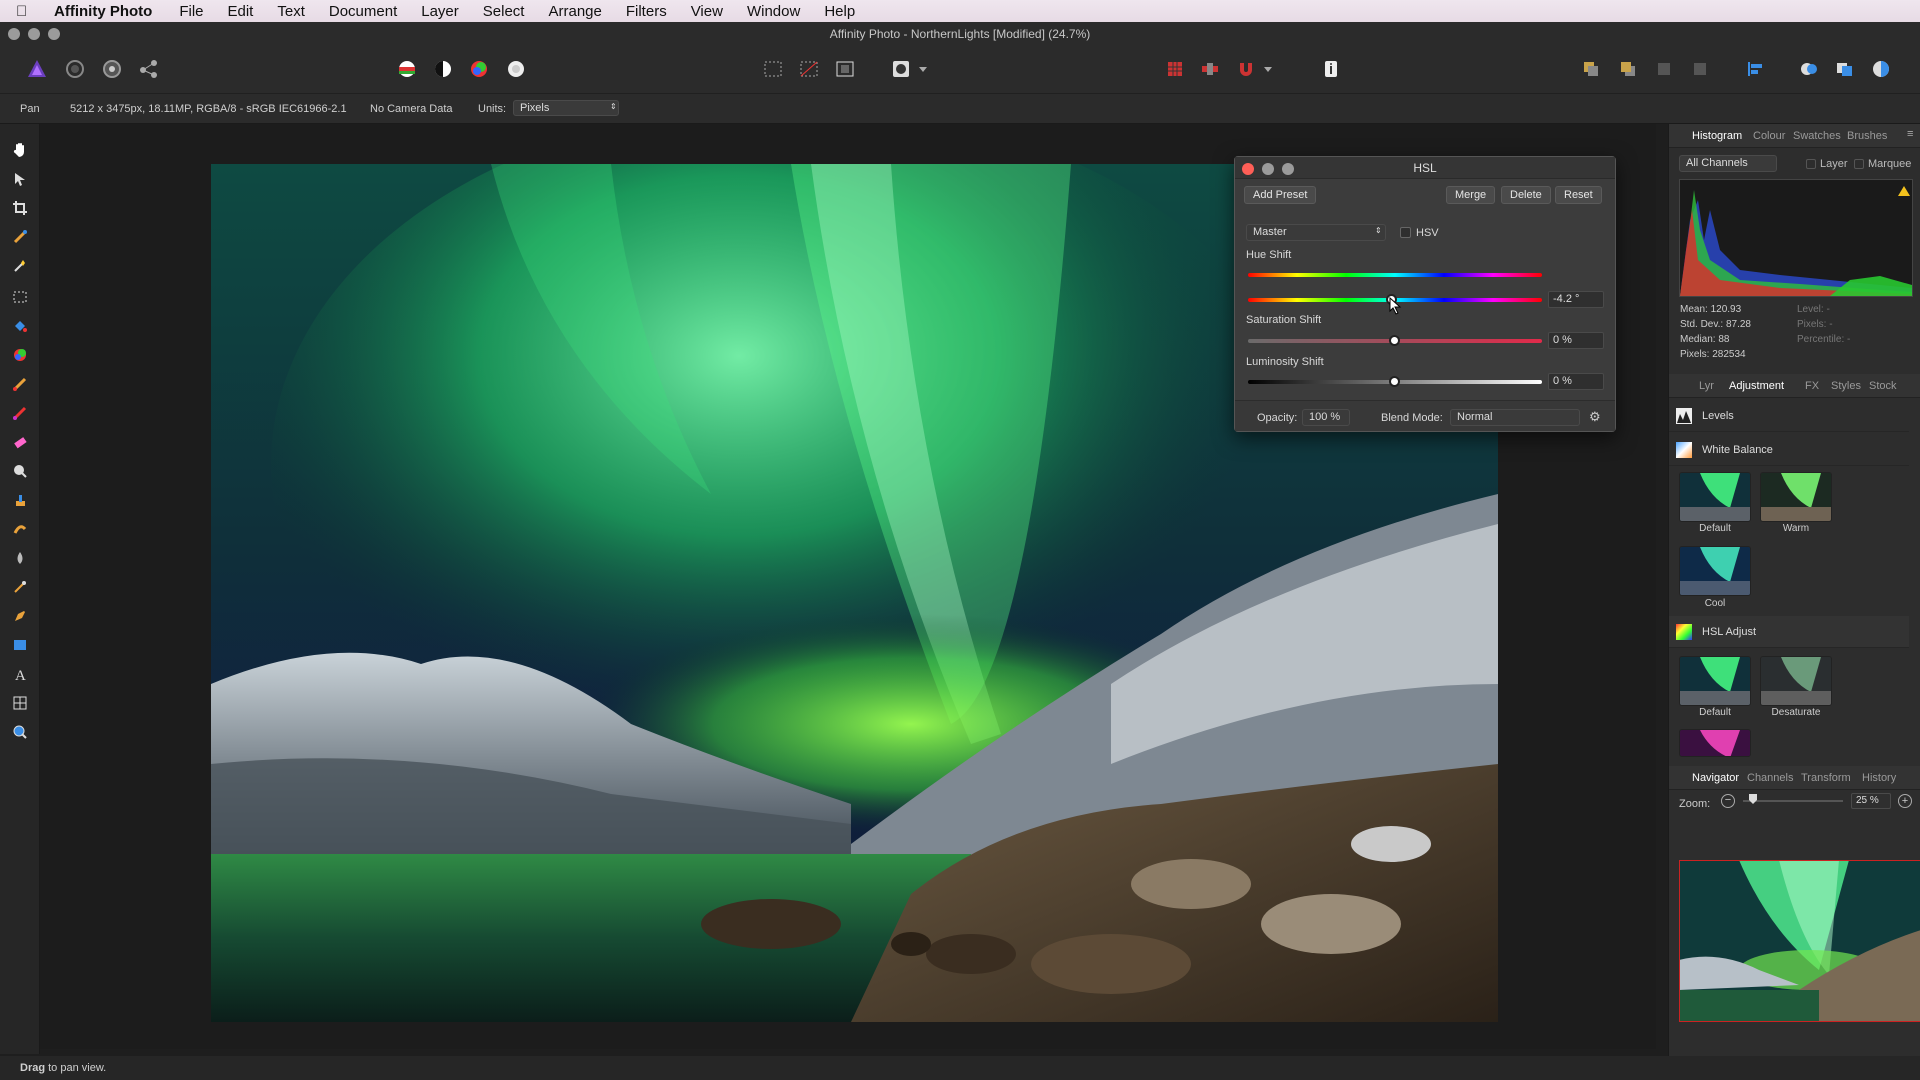 Image resolution: width=1920 pixels, height=1080 pixels. What do you see at coordinates (1879, 778) in the screenshot?
I see `tab-history: History` at bounding box center [1879, 778].